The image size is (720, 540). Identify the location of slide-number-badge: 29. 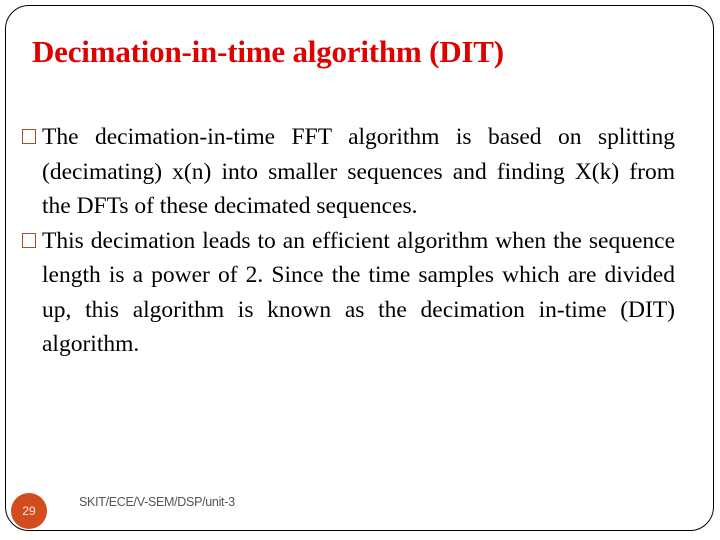
(29, 511).